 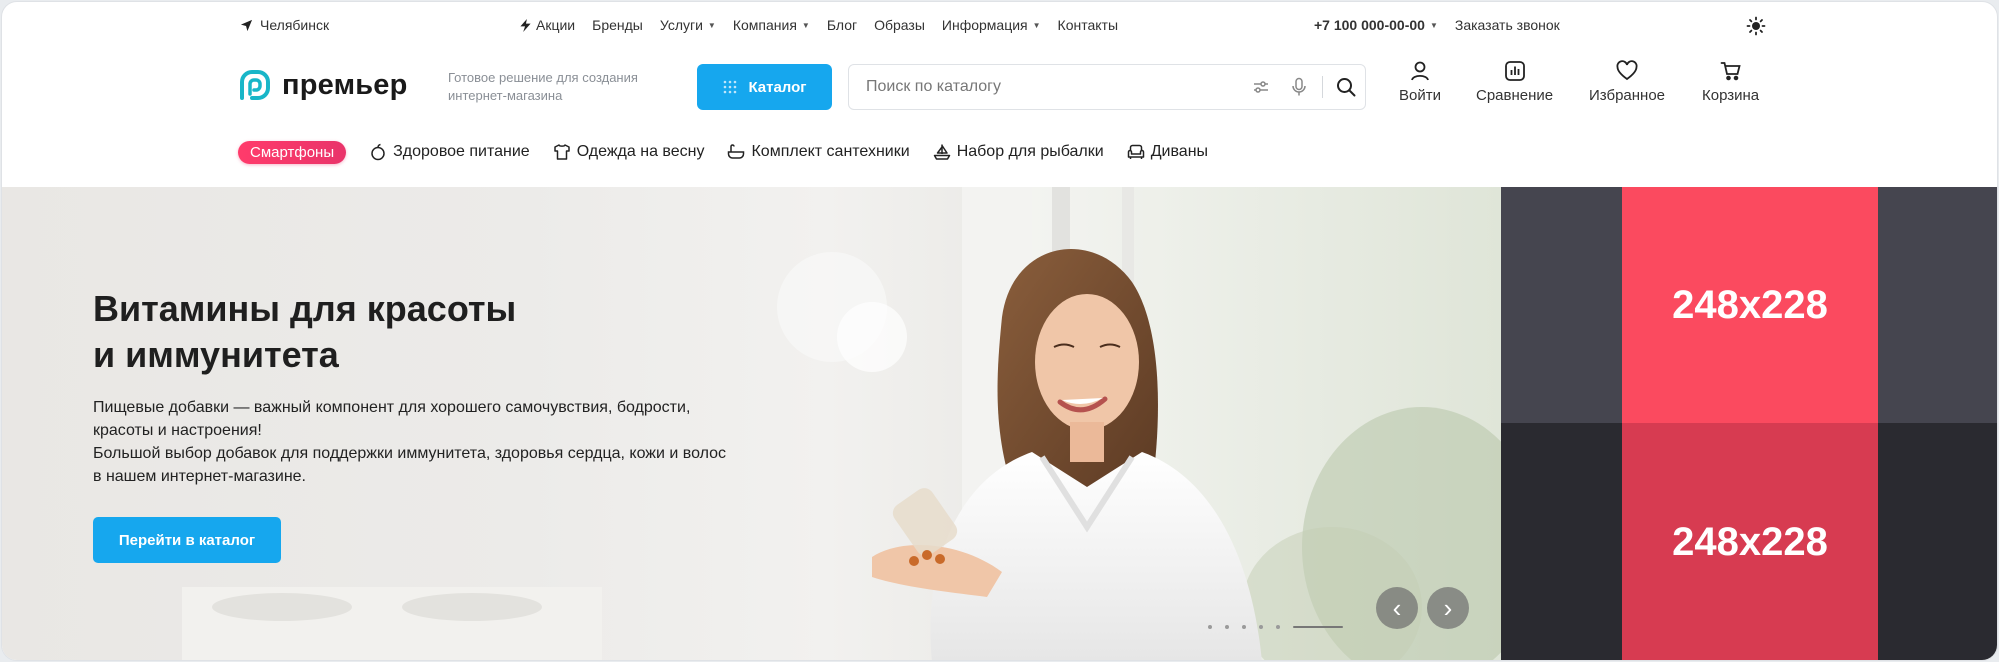 I want to click on top-nav-label: Блог, so click(x=842, y=25).